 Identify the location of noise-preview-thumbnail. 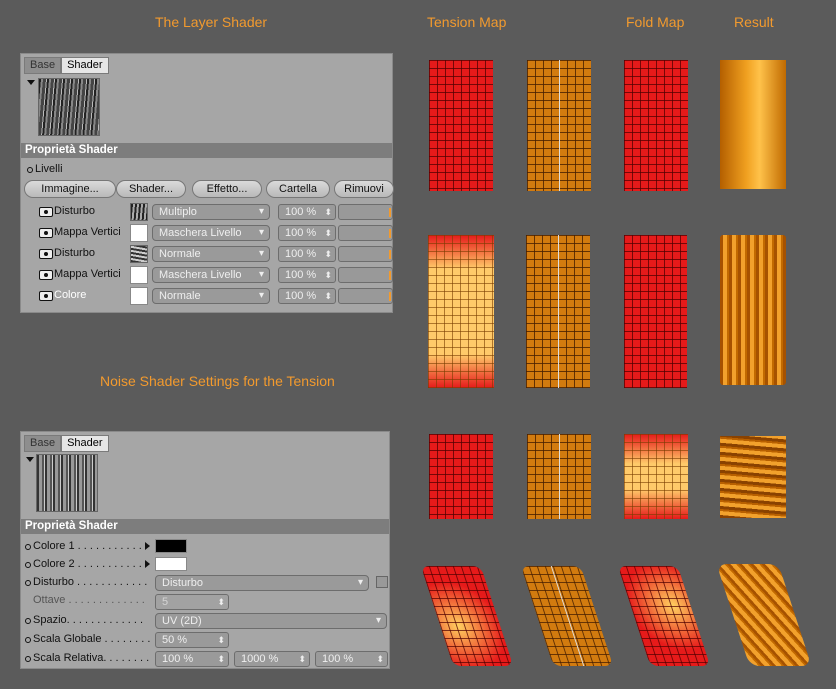
(67, 483).